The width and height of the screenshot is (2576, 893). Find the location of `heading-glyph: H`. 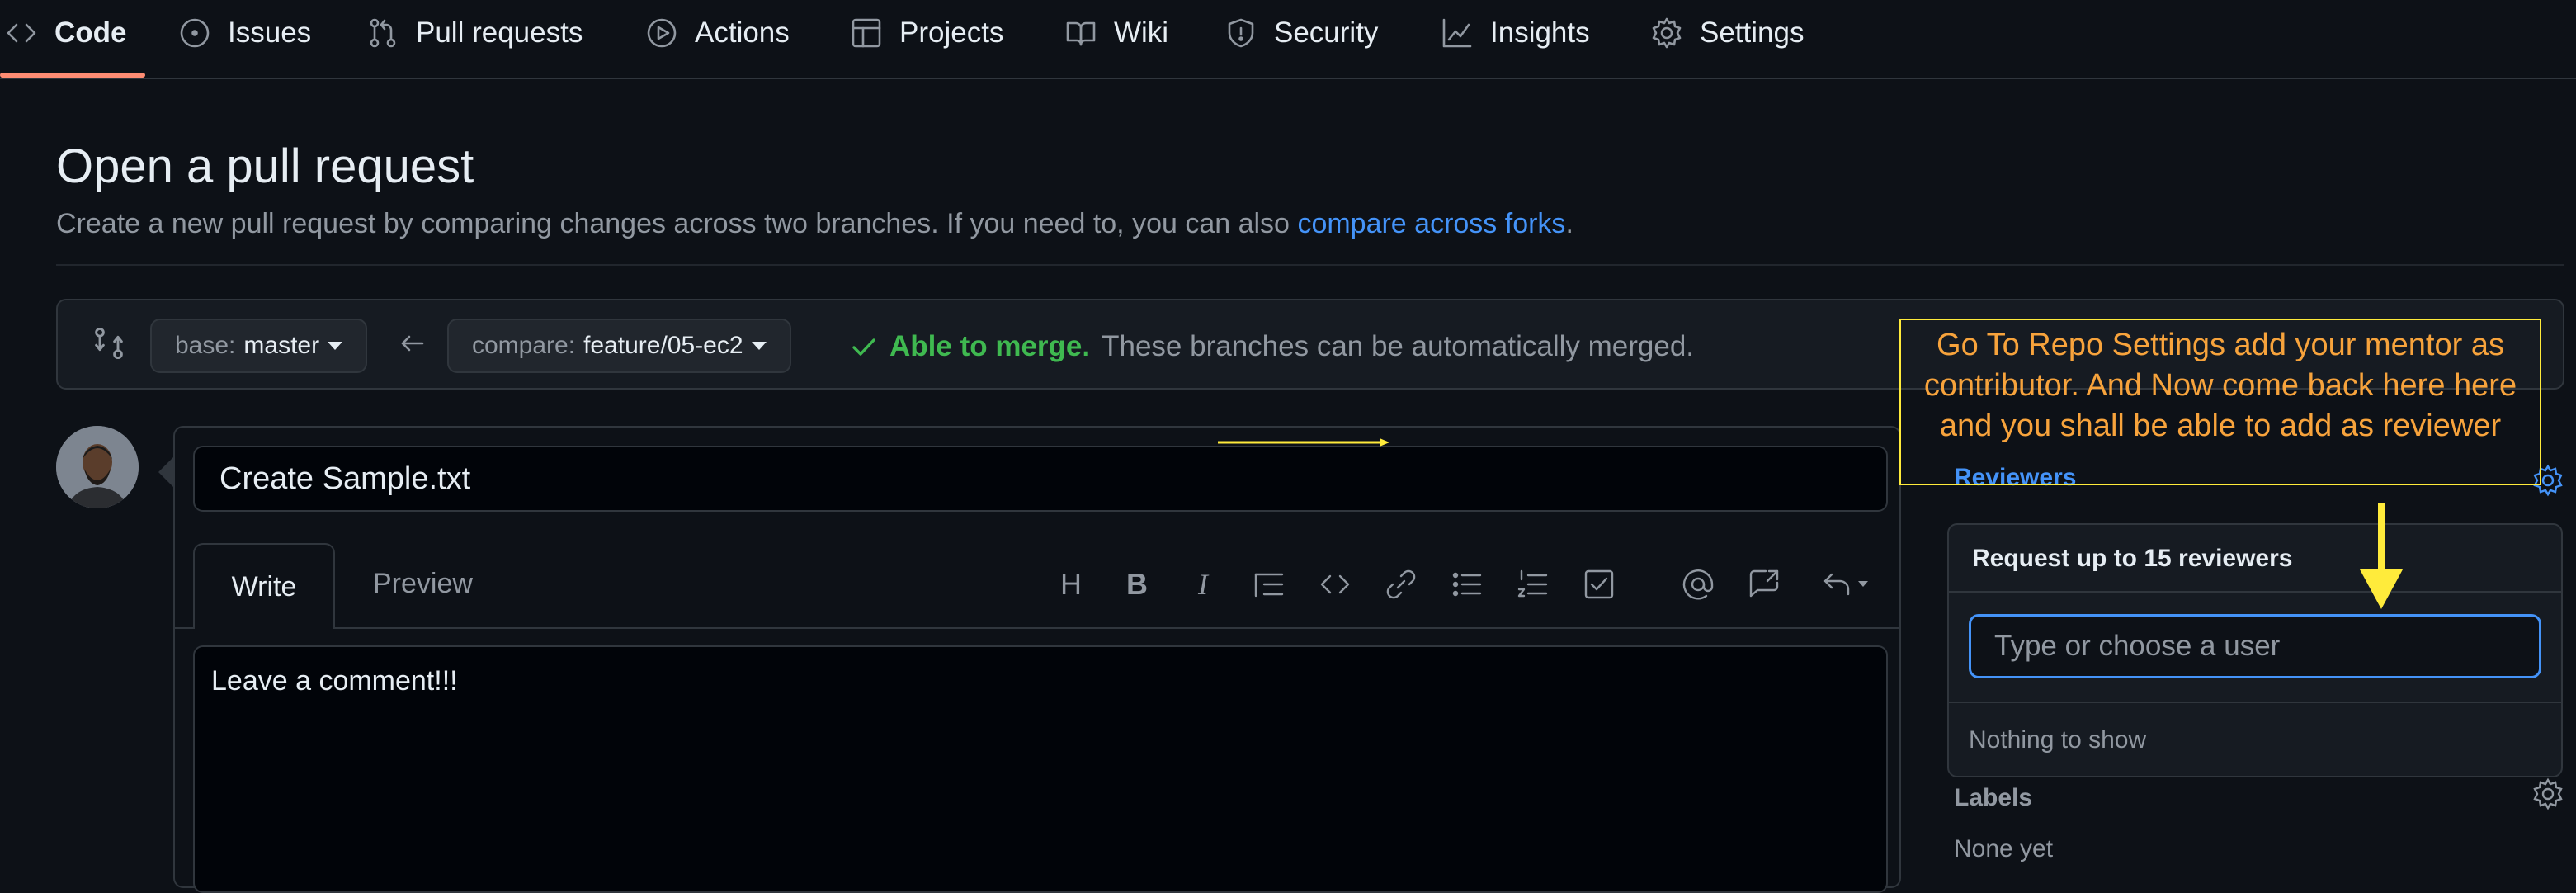

heading-glyph: H is located at coordinates (1071, 584).